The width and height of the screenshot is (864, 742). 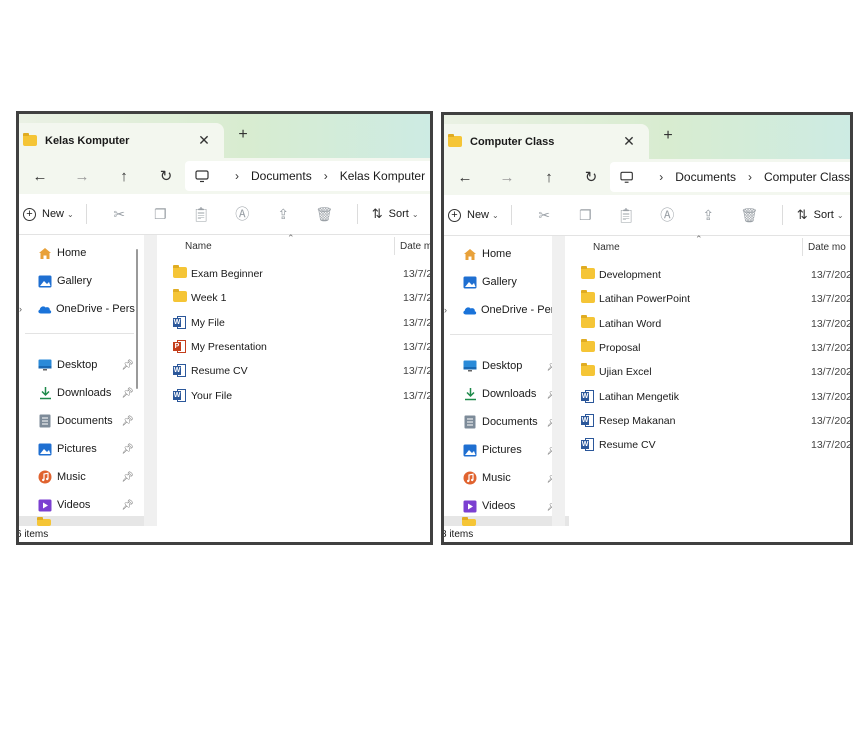 What do you see at coordinates (121, 140) in the screenshot?
I see `tab-kelas-komputer: Kelas Komputer ✕` at bounding box center [121, 140].